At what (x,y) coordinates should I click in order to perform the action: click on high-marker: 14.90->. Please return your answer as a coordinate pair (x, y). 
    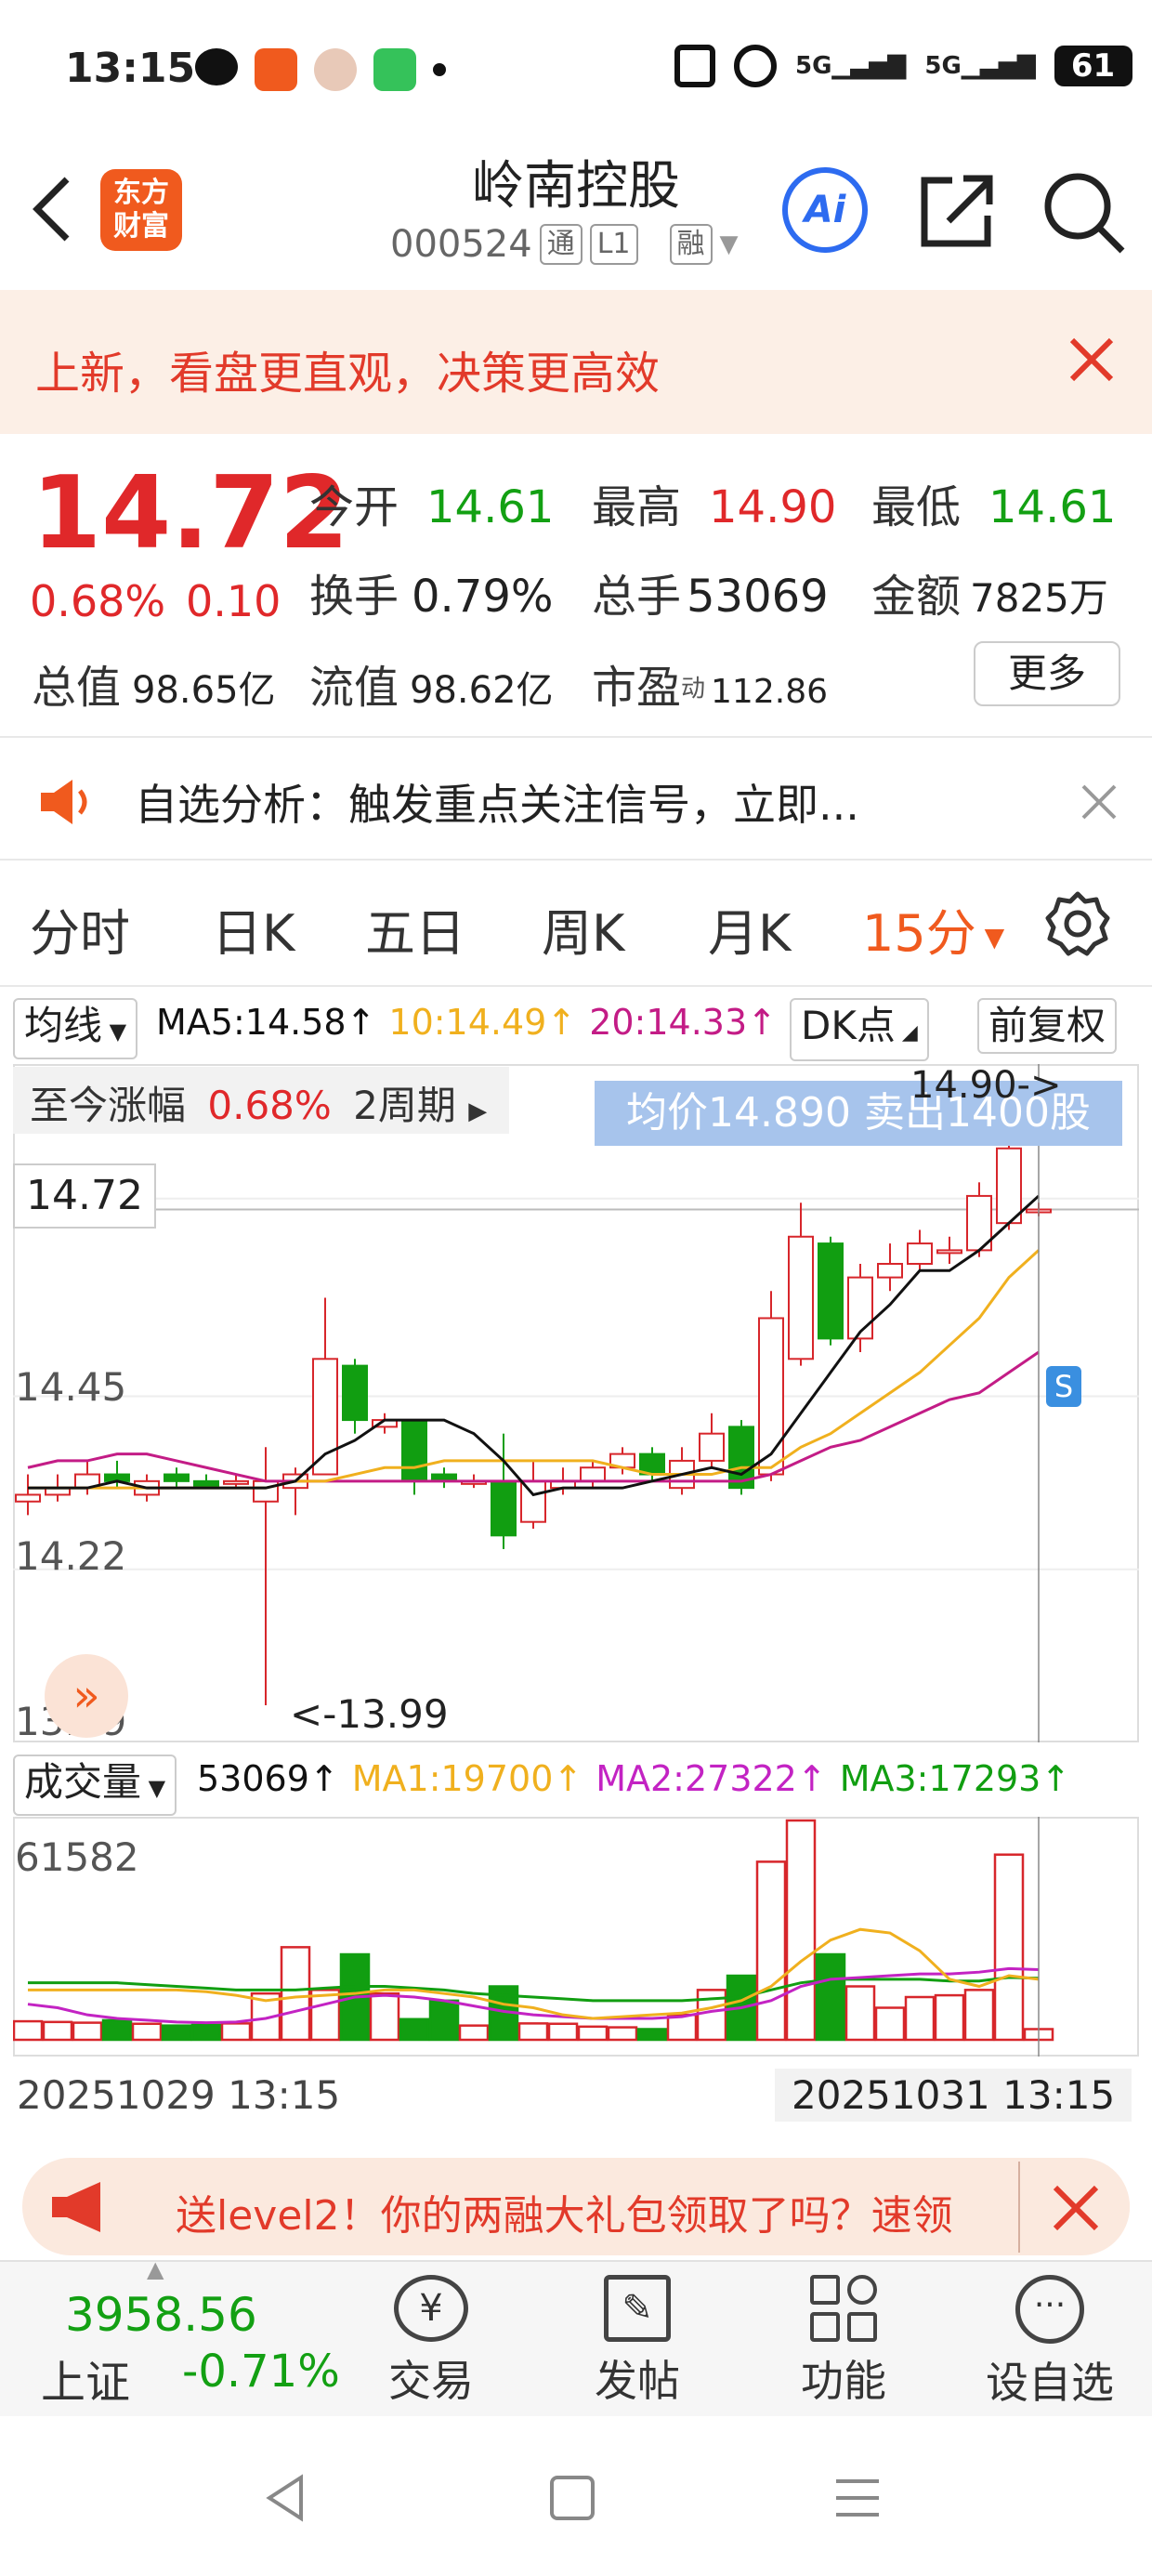
    Looking at the image, I should click on (986, 1085).